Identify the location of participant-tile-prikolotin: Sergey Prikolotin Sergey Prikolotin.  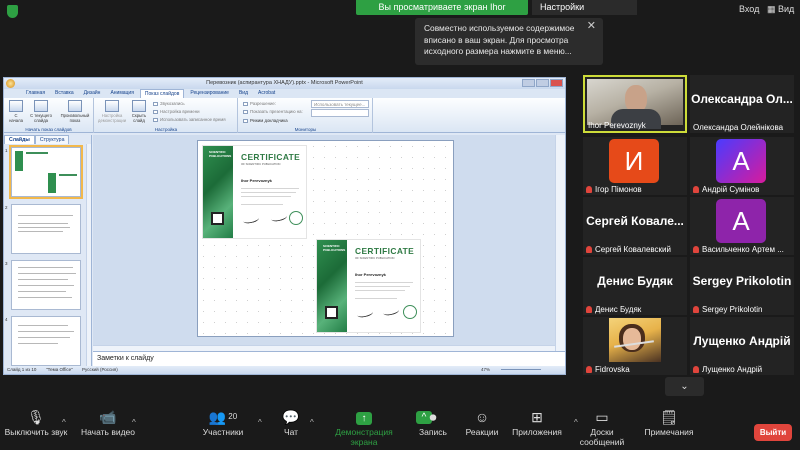
(742, 286).